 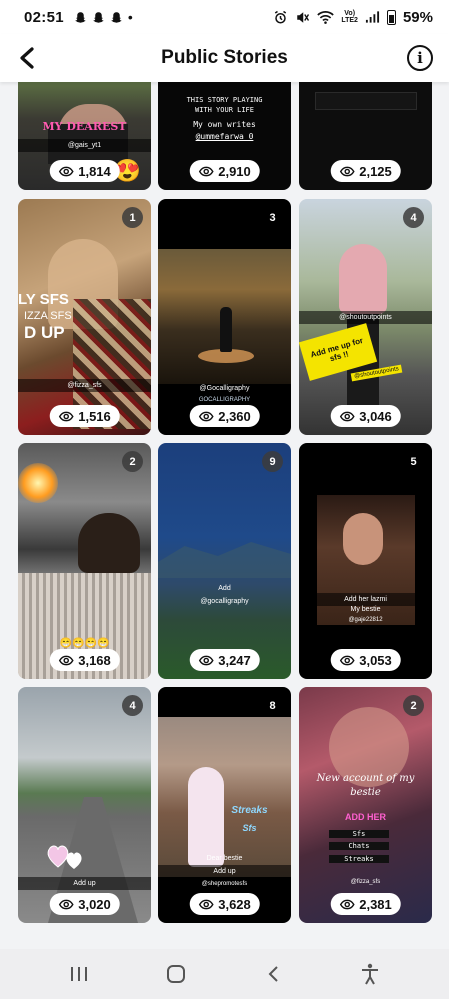 I want to click on story-count-badge: 3, so click(x=272, y=217).